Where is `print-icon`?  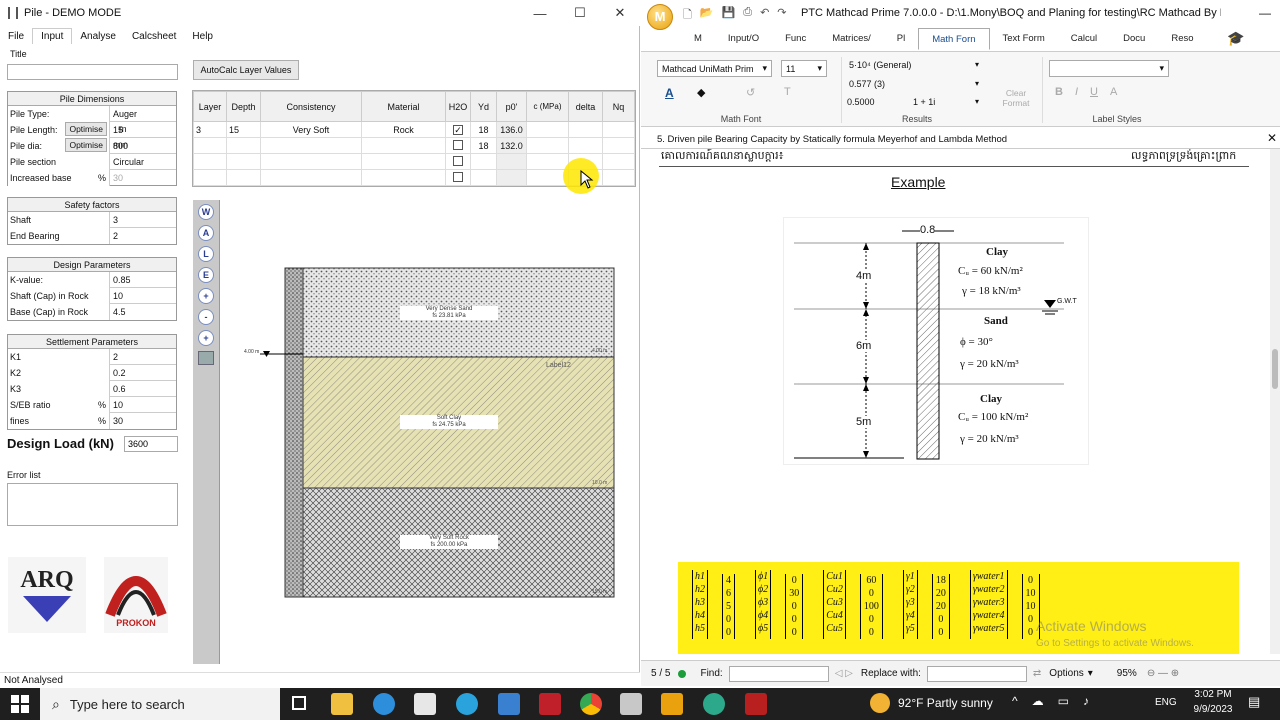
print-icon is located at coordinates (206, 358).